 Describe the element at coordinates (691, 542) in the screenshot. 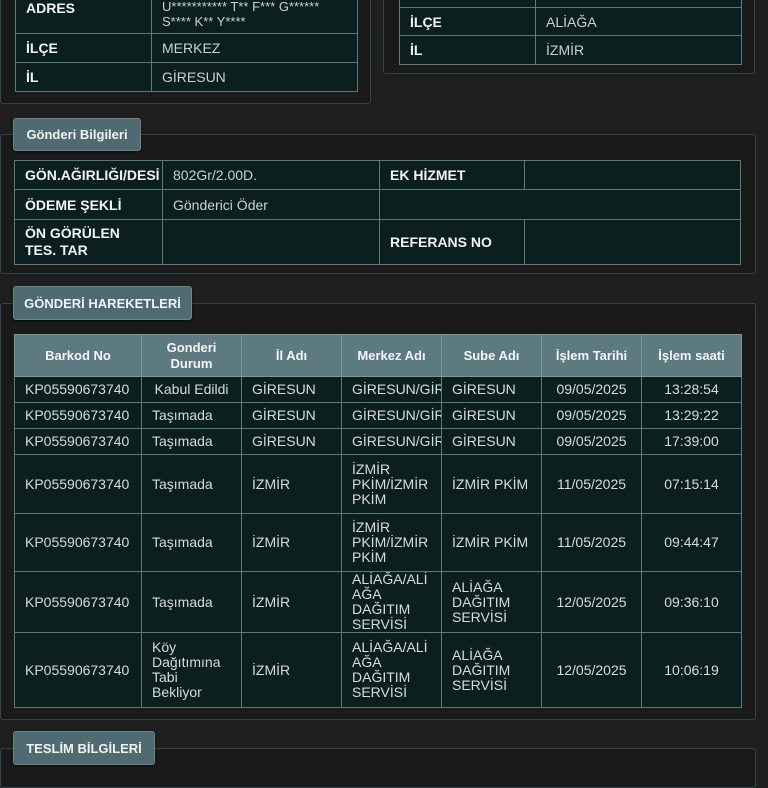

I see `cell-time: 09:44:47` at that location.